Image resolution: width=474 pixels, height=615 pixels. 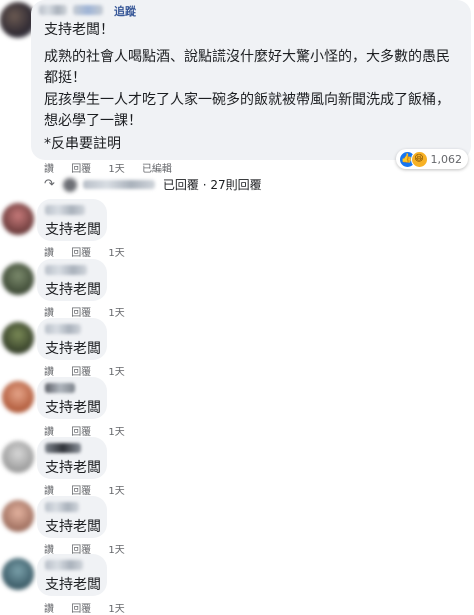 I want to click on comment-paragraph-2: 成熟的社會人喝點酒、說點謊沒什麼好大驚小怪的，大多數的愚民都挺！, so click(x=247, y=67).